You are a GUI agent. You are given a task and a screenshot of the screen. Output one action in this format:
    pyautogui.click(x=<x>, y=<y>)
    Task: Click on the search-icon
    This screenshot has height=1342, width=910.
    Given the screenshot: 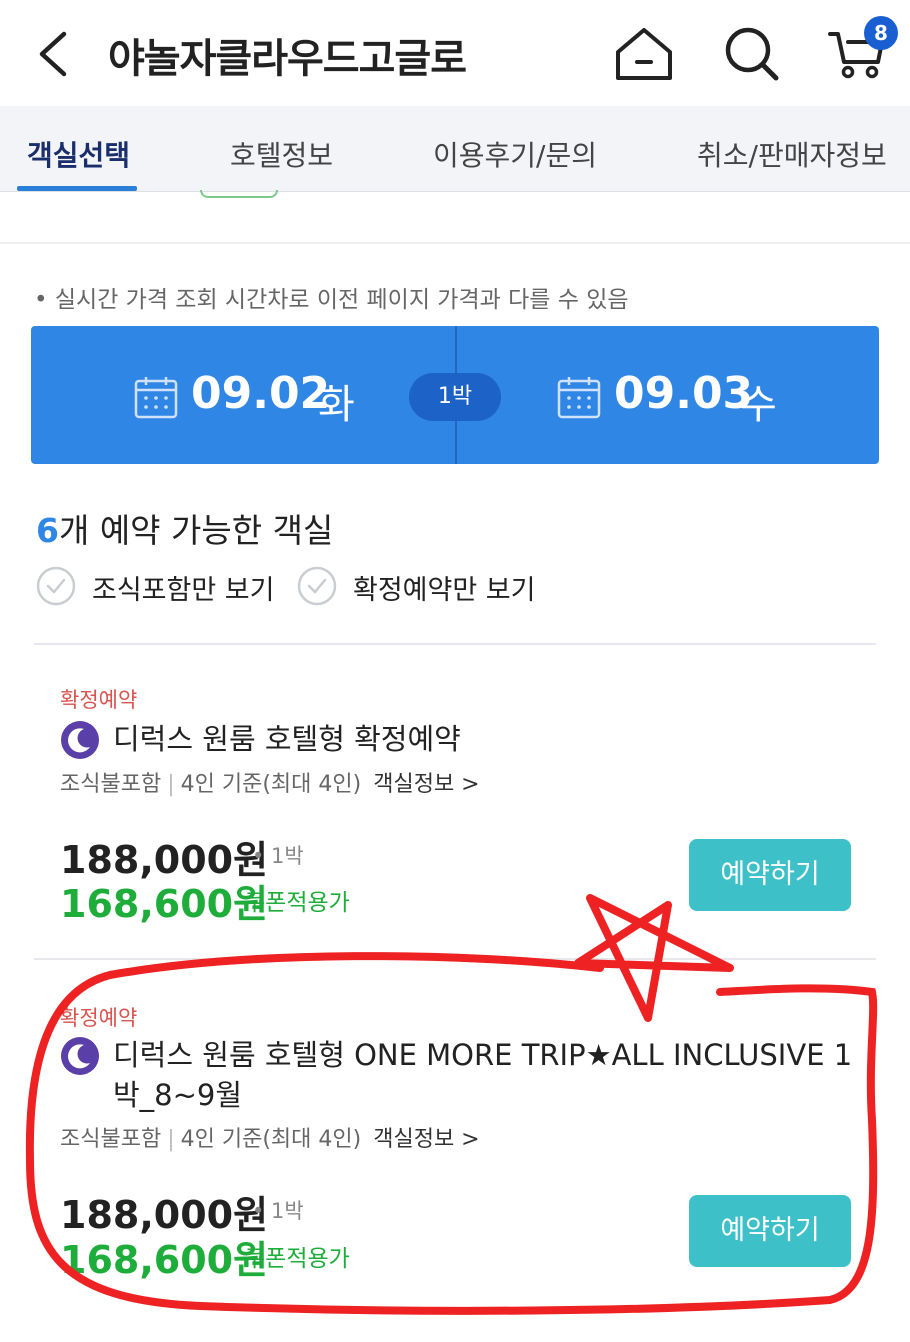 What is the action you would take?
    pyautogui.click(x=752, y=54)
    